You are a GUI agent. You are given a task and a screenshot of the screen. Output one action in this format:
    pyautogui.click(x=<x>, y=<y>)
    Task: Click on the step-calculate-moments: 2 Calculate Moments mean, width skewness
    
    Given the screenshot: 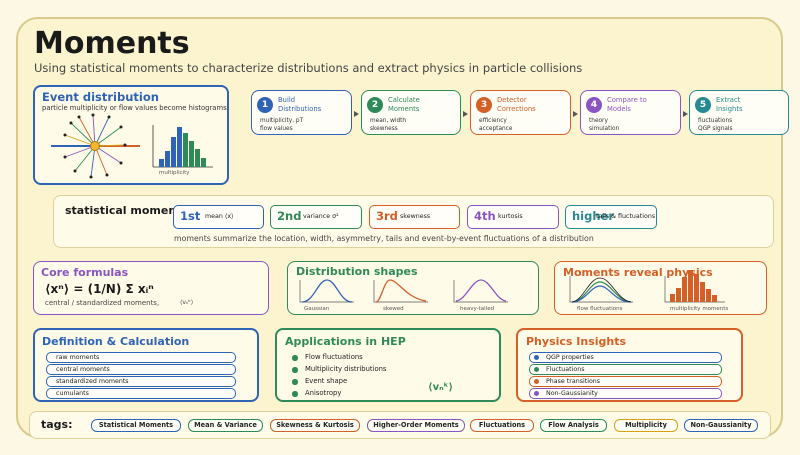 What is the action you would take?
    pyautogui.click(x=411, y=112)
    